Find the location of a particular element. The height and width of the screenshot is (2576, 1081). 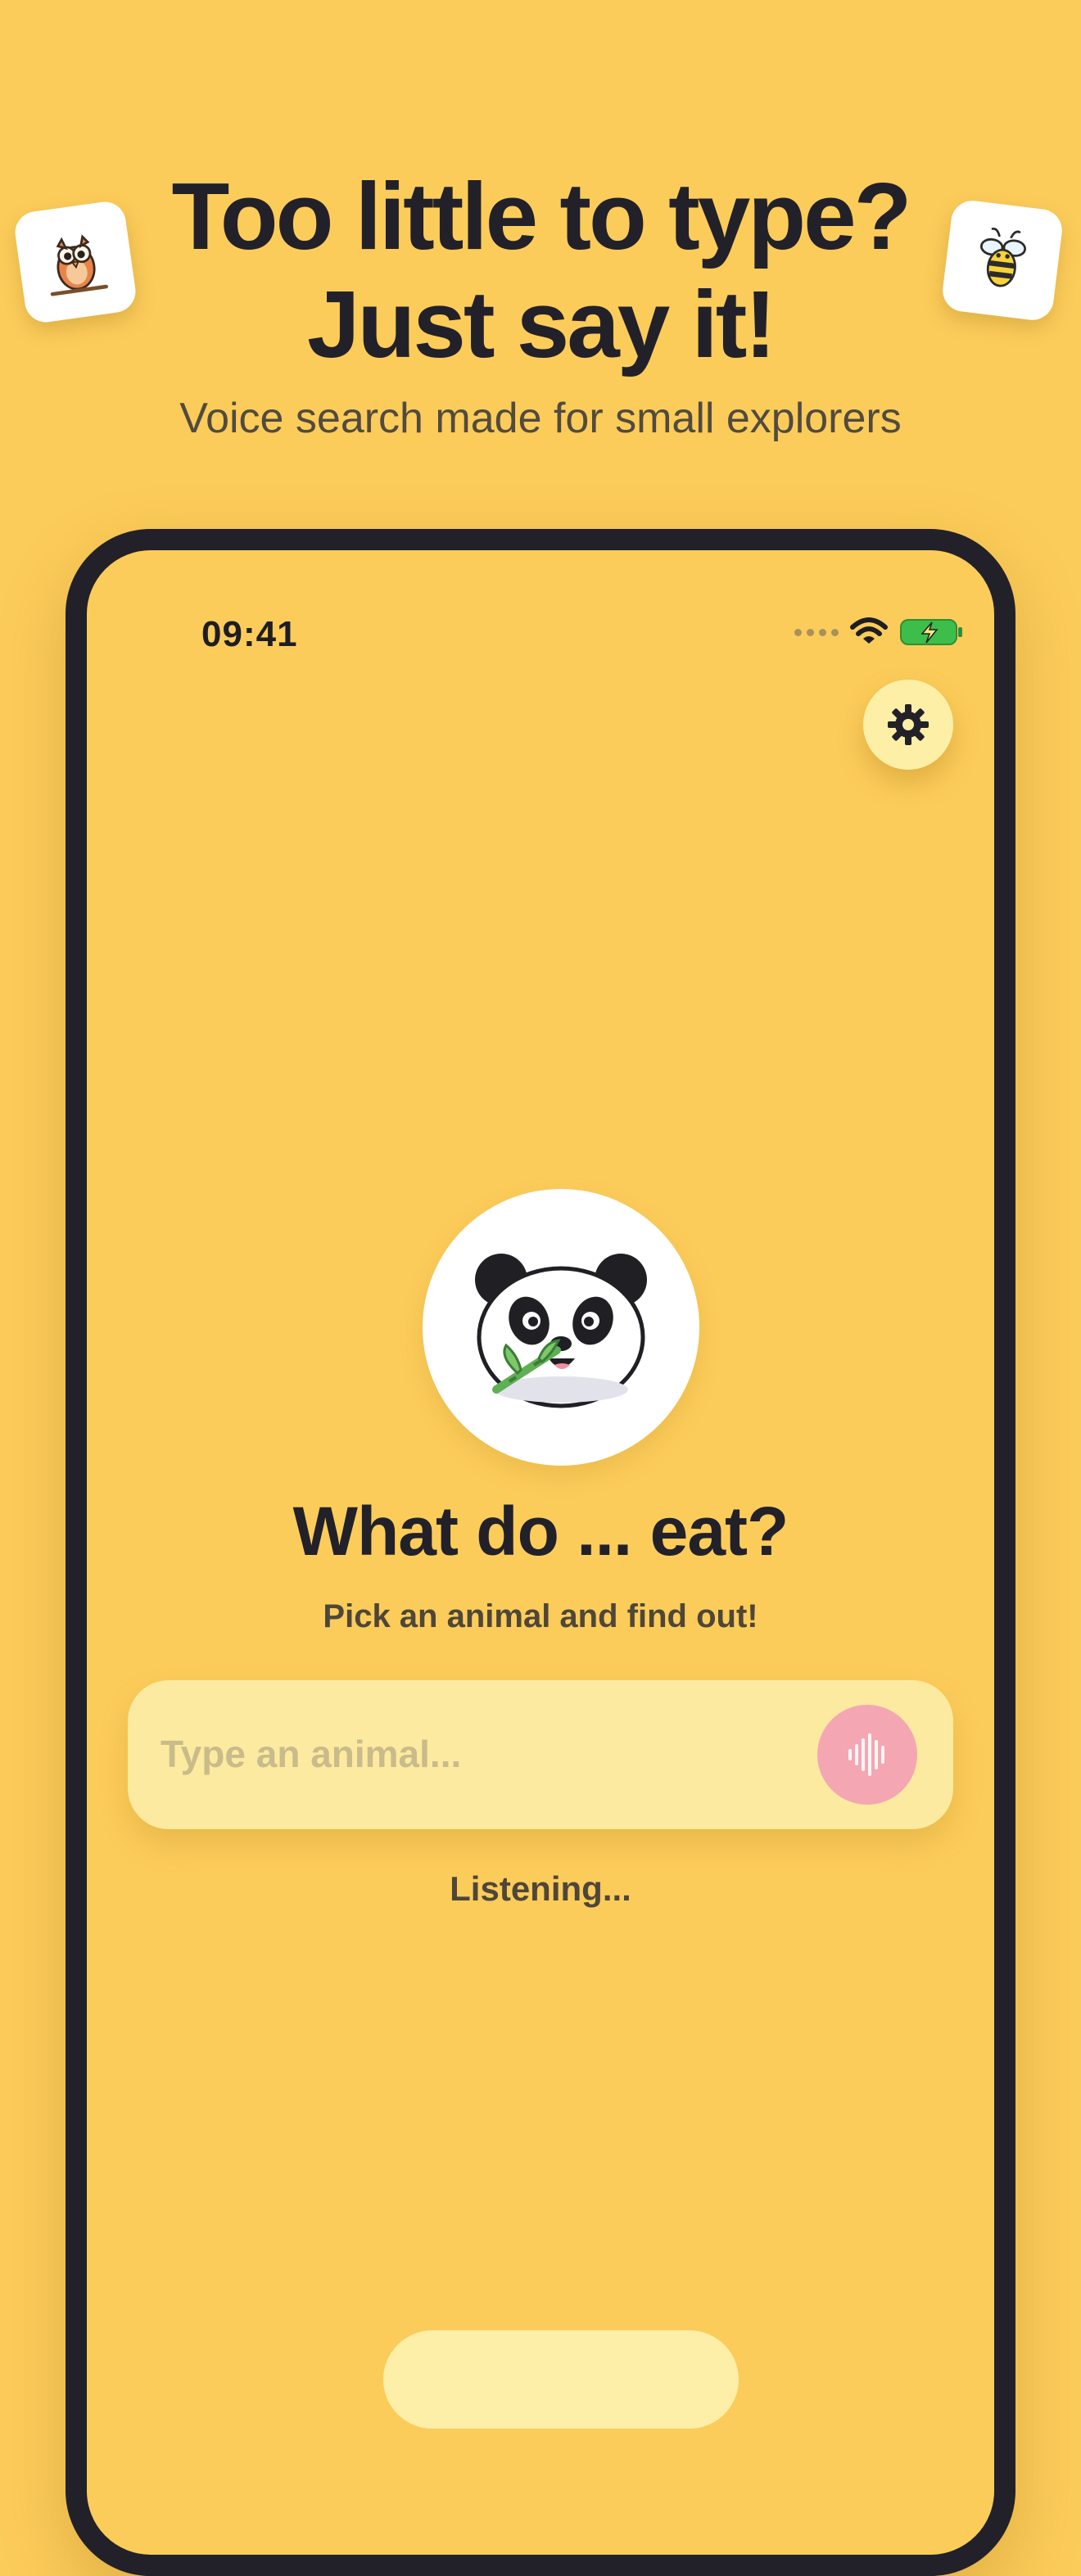

sound-wave-icon is located at coordinates (866, 1754).